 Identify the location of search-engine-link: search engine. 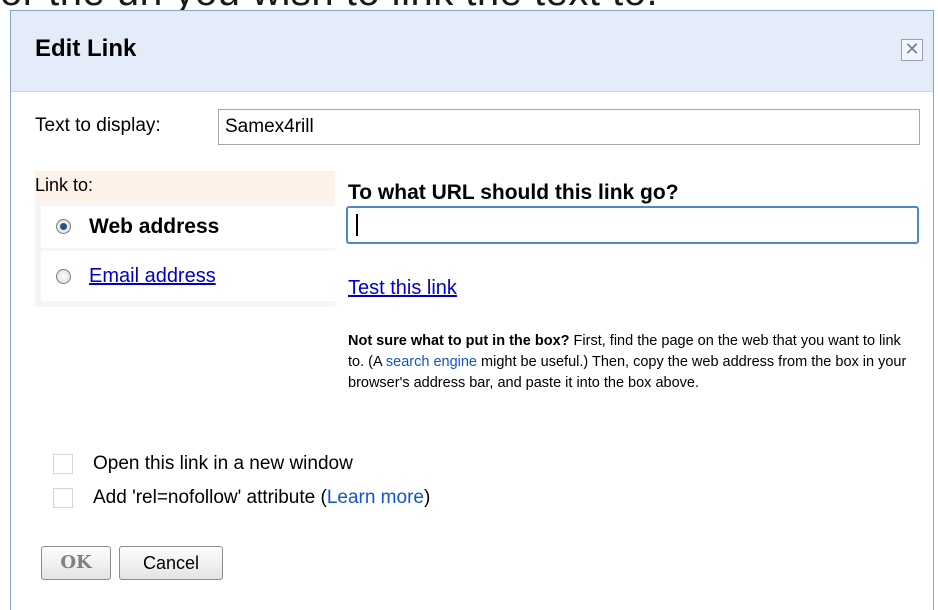
(431, 362).